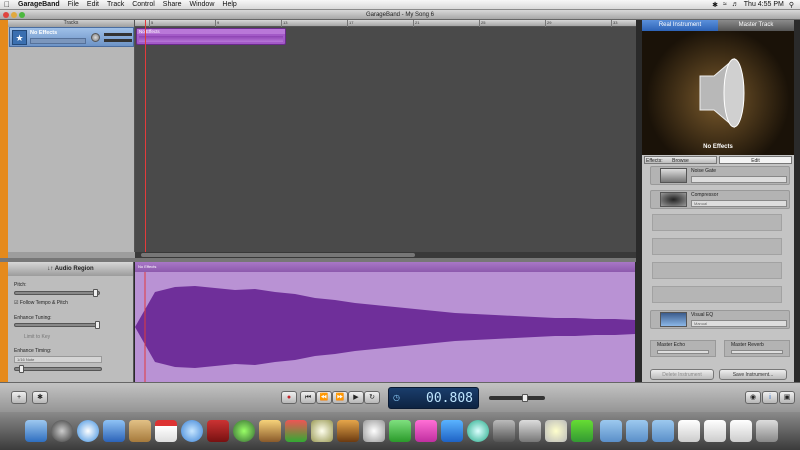  I want to click on menu-edit: Edit, so click(93, 4).